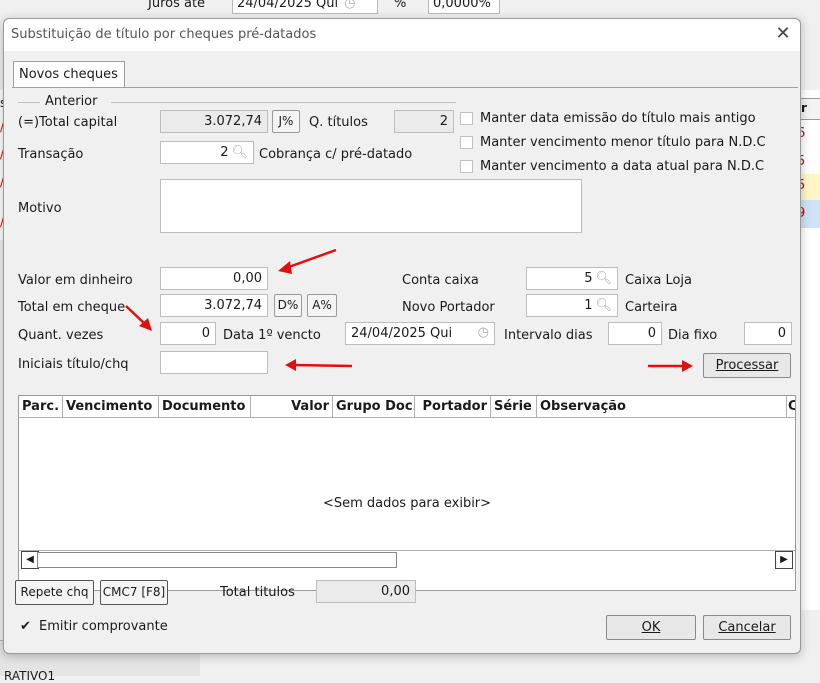 The height and width of the screenshot is (683, 820). What do you see at coordinates (670, 366) in the screenshot?
I see `arrow-processar` at bounding box center [670, 366].